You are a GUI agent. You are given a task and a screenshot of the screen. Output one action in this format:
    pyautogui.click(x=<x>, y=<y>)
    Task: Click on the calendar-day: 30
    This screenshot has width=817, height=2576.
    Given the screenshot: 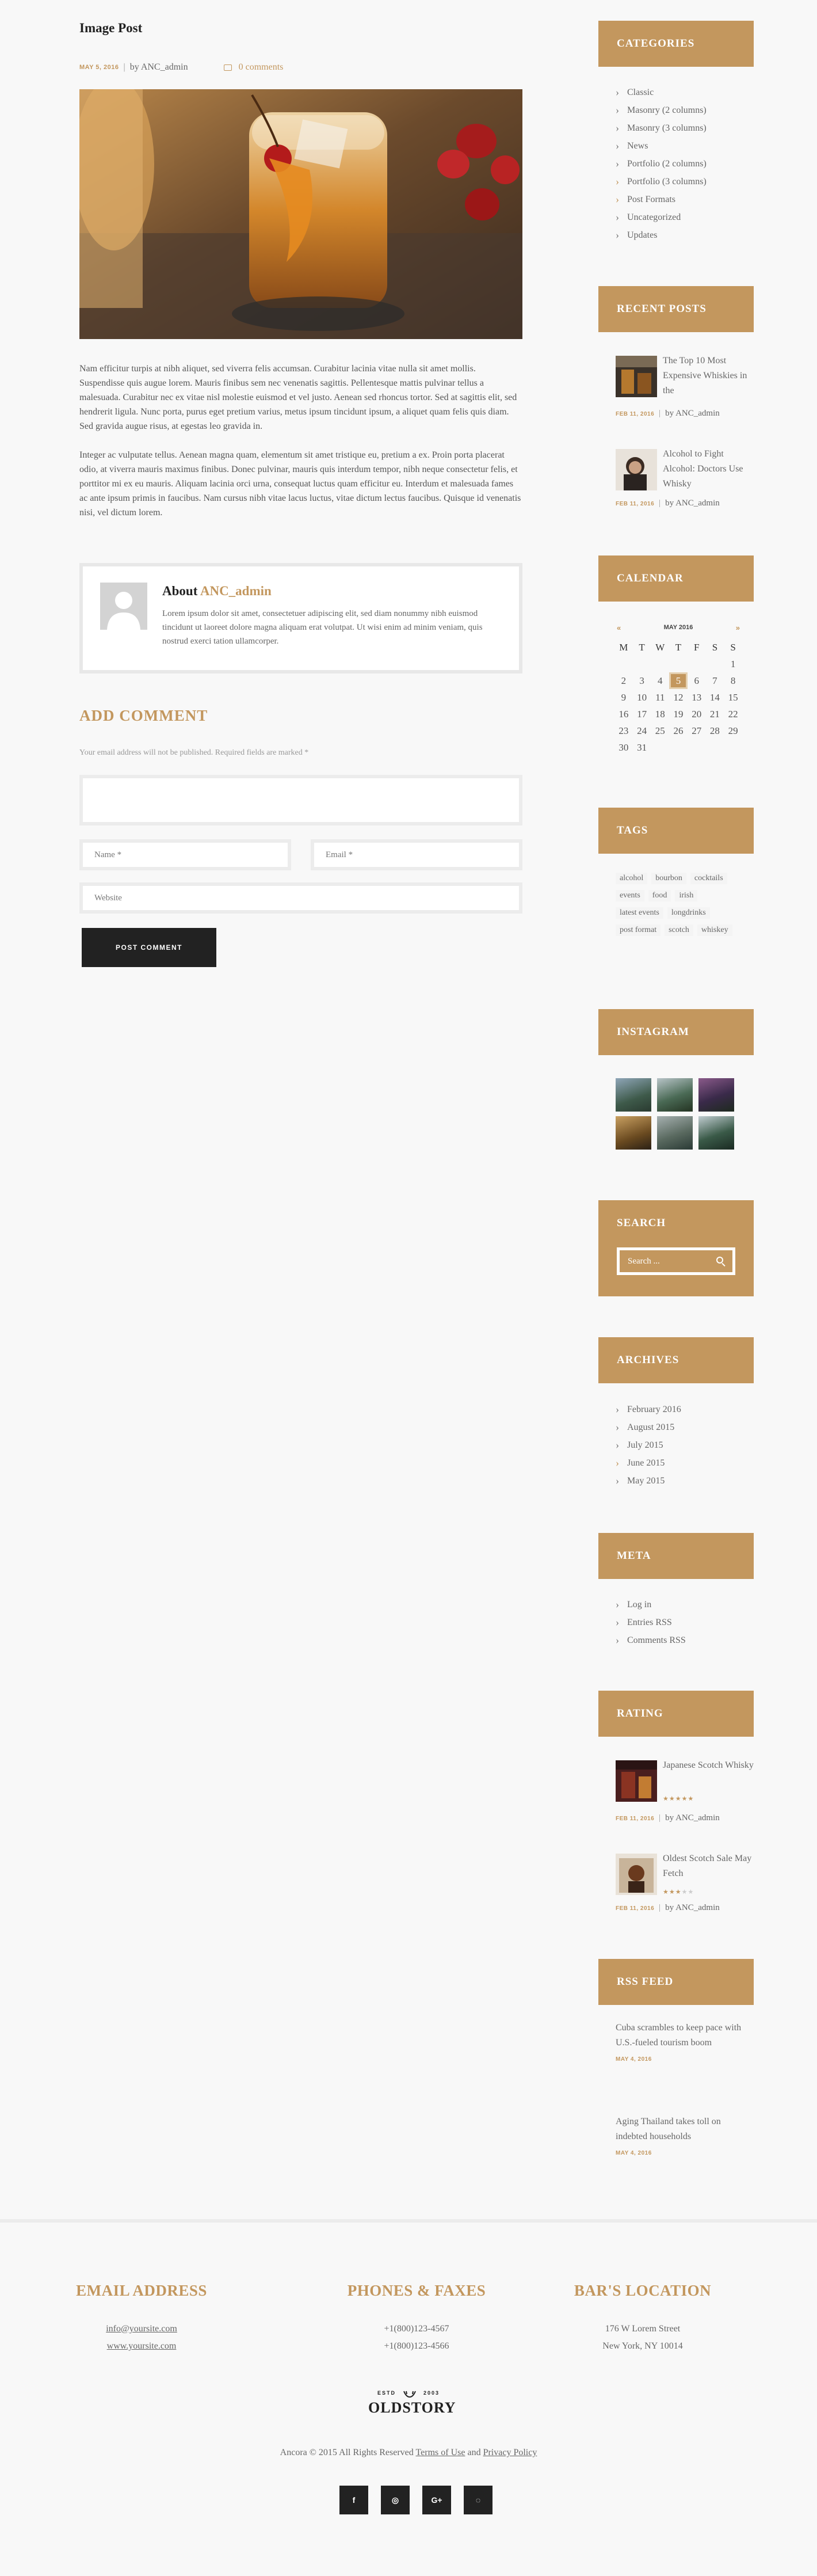 What is the action you would take?
    pyautogui.click(x=623, y=747)
    